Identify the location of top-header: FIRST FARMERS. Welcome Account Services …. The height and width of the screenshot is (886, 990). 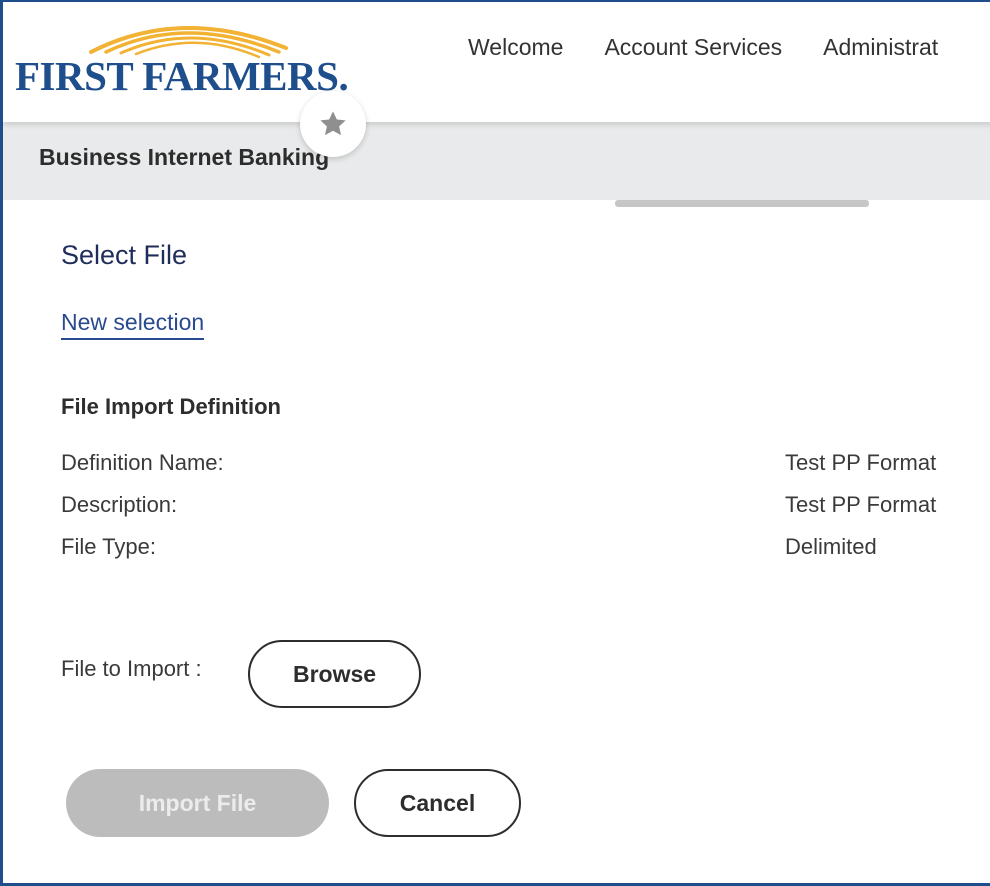
(496, 62).